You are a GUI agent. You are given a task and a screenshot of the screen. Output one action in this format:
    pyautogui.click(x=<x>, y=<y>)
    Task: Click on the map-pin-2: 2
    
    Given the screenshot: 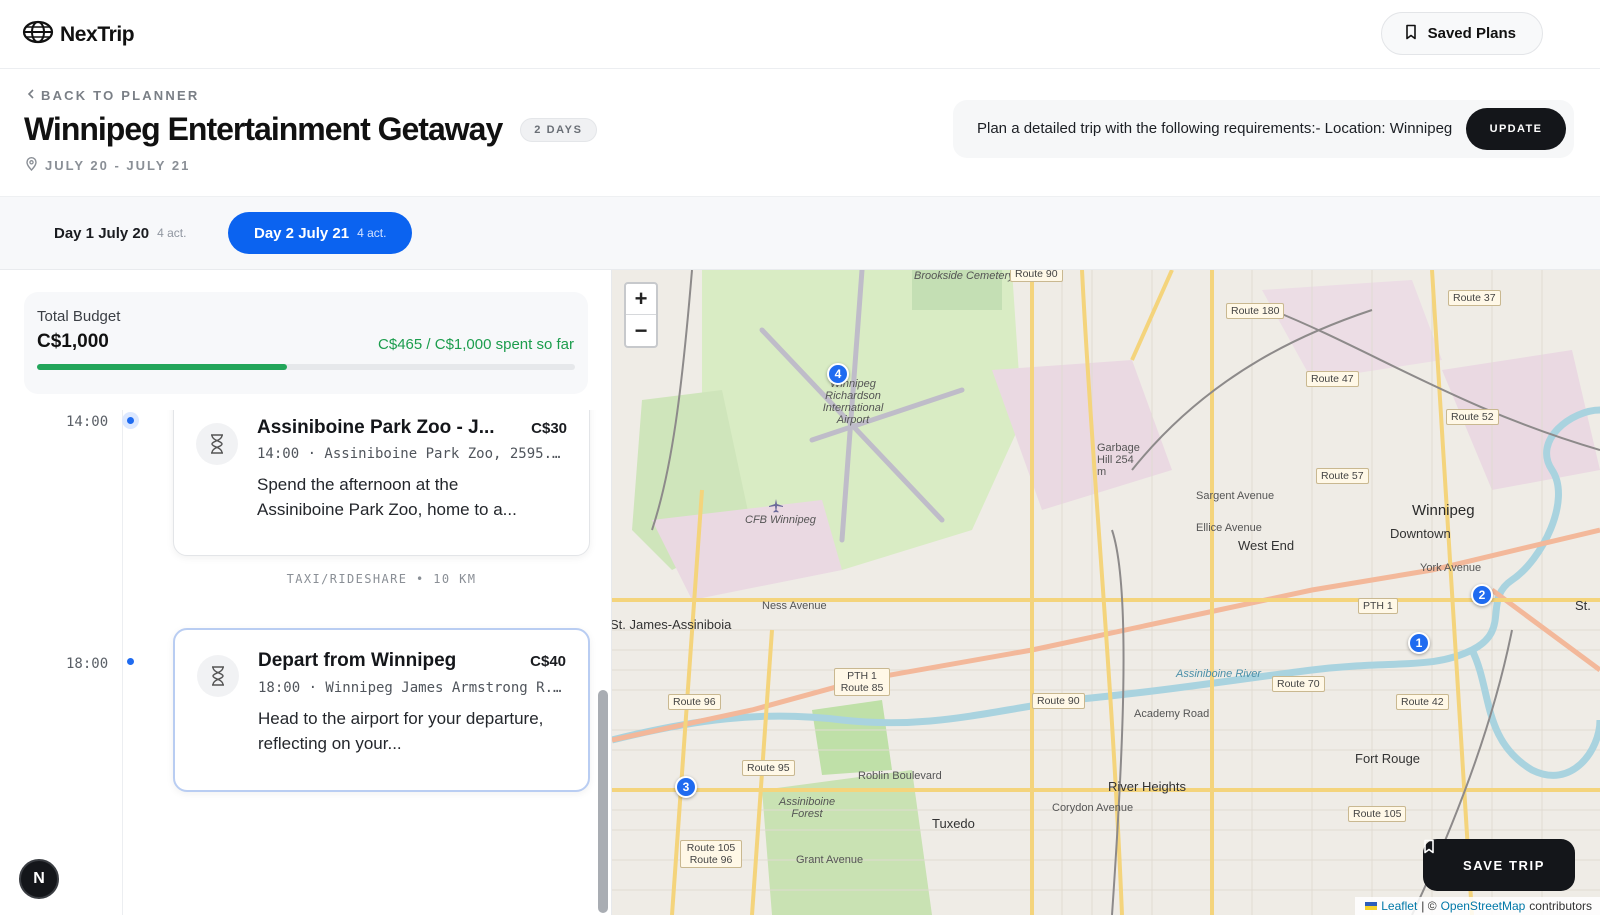 What is the action you would take?
    pyautogui.click(x=1482, y=595)
    